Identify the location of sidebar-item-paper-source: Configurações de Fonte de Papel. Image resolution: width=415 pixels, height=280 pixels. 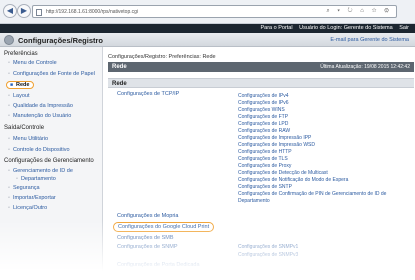
(51, 74).